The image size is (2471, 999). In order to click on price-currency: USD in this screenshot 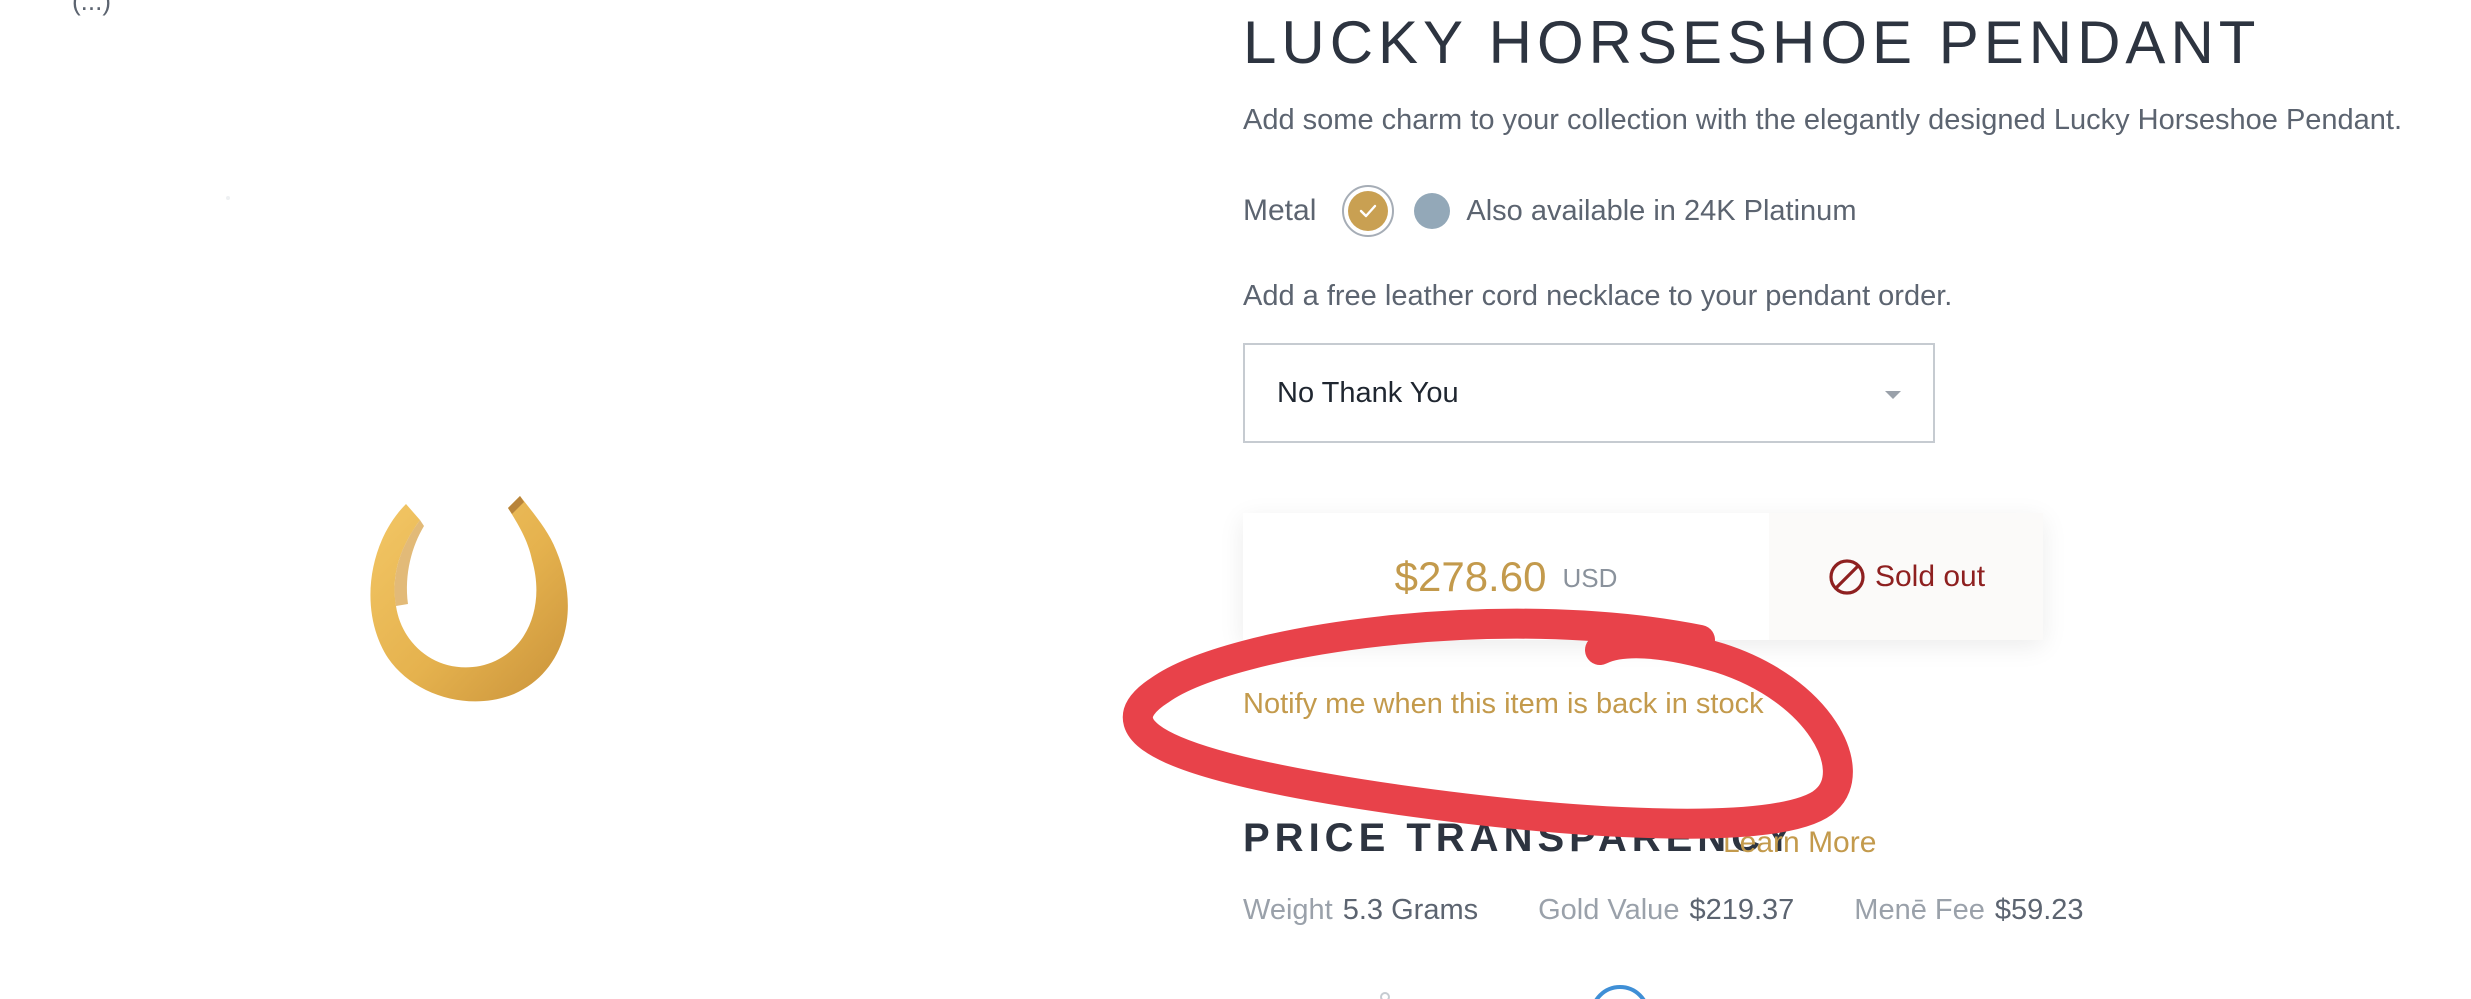, I will do `click(1590, 578)`.